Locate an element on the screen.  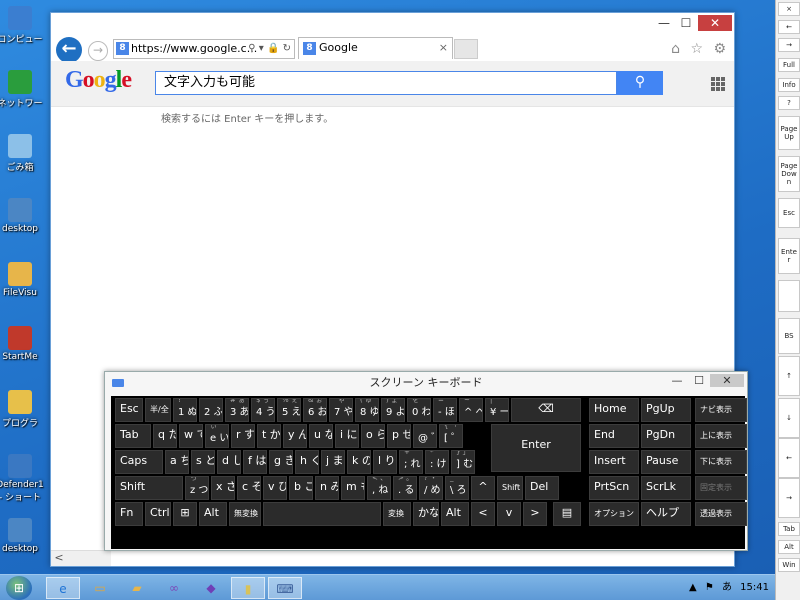
key: | ¥ ー is located at coordinates (497, 410).